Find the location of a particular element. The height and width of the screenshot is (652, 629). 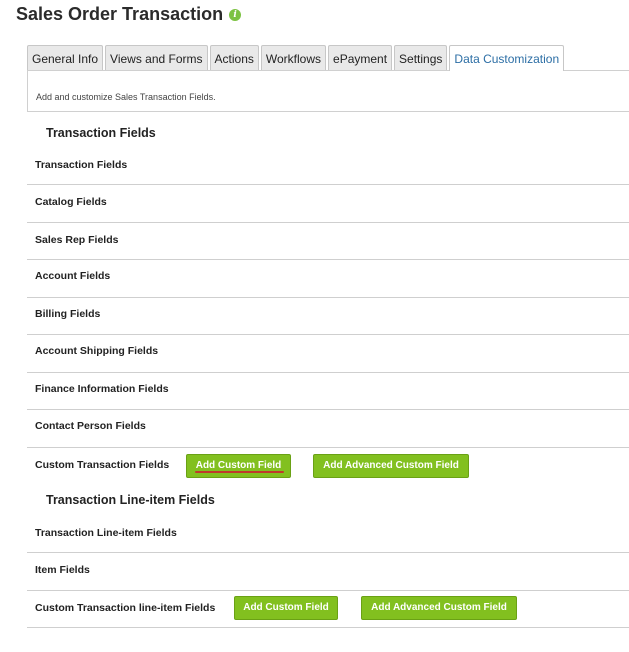

info-icon: i is located at coordinates (235, 14).